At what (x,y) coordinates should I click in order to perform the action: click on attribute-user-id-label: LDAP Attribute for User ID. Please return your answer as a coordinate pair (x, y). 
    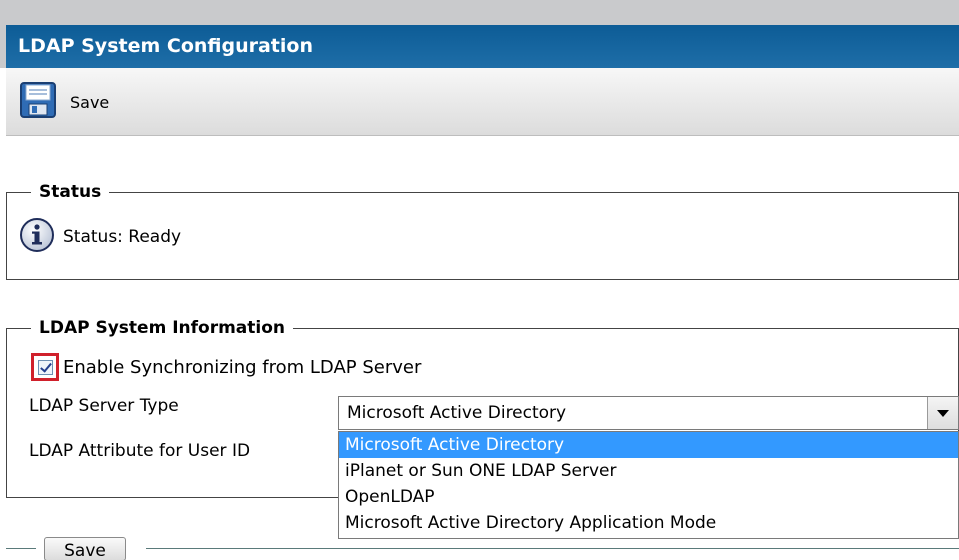
    Looking at the image, I should click on (140, 451).